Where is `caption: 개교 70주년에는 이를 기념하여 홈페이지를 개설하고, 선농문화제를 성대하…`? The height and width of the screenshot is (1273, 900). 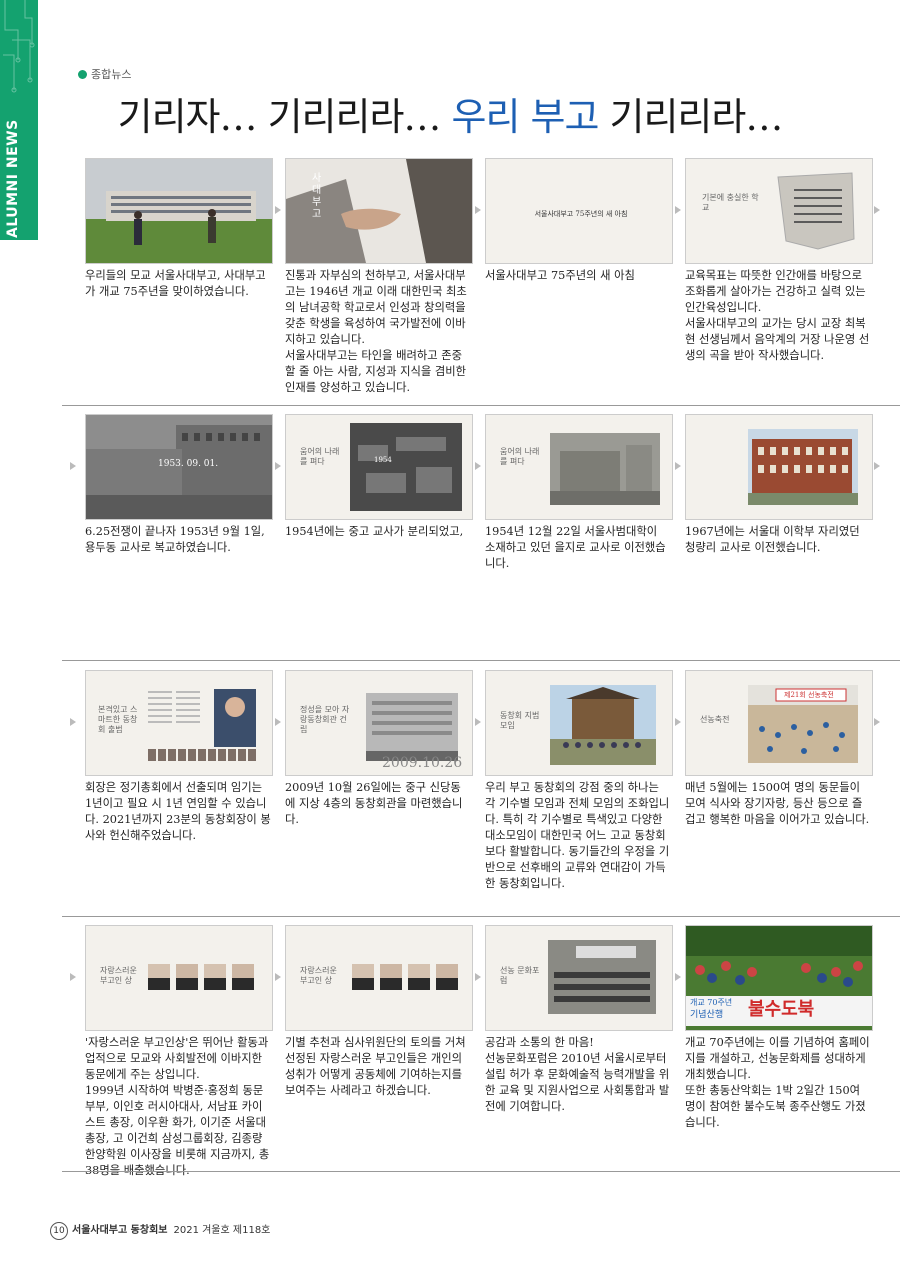
caption: 개교 70주년에는 이를 기념하여 홈페이지를 개설하고, 선농문화제를 성대하… is located at coordinates (777, 1082).